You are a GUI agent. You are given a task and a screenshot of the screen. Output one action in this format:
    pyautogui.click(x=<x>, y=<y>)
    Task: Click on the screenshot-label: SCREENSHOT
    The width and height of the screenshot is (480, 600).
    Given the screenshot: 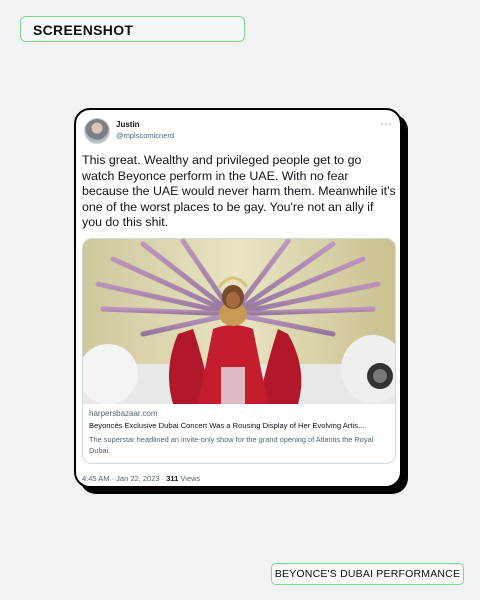 What is the action you would take?
    pyautogui.click(x=132, y=29)
    